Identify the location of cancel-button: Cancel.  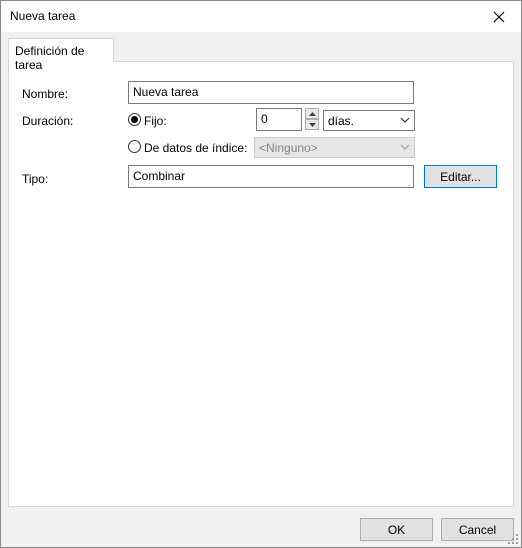
(477, 529).